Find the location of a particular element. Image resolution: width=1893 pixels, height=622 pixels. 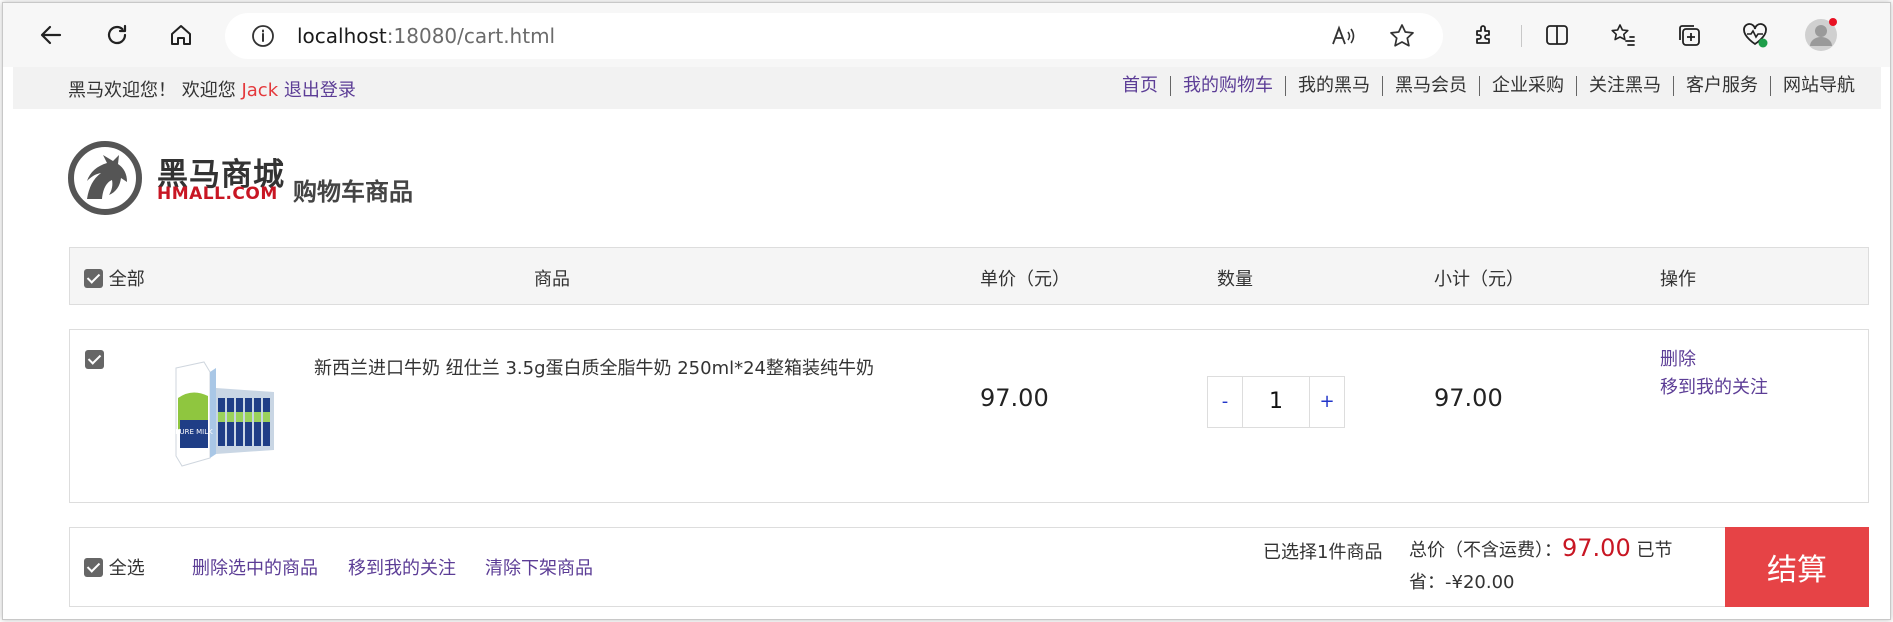

url-text: localhost:18080/cart.html is located at coordinates (426, 36).